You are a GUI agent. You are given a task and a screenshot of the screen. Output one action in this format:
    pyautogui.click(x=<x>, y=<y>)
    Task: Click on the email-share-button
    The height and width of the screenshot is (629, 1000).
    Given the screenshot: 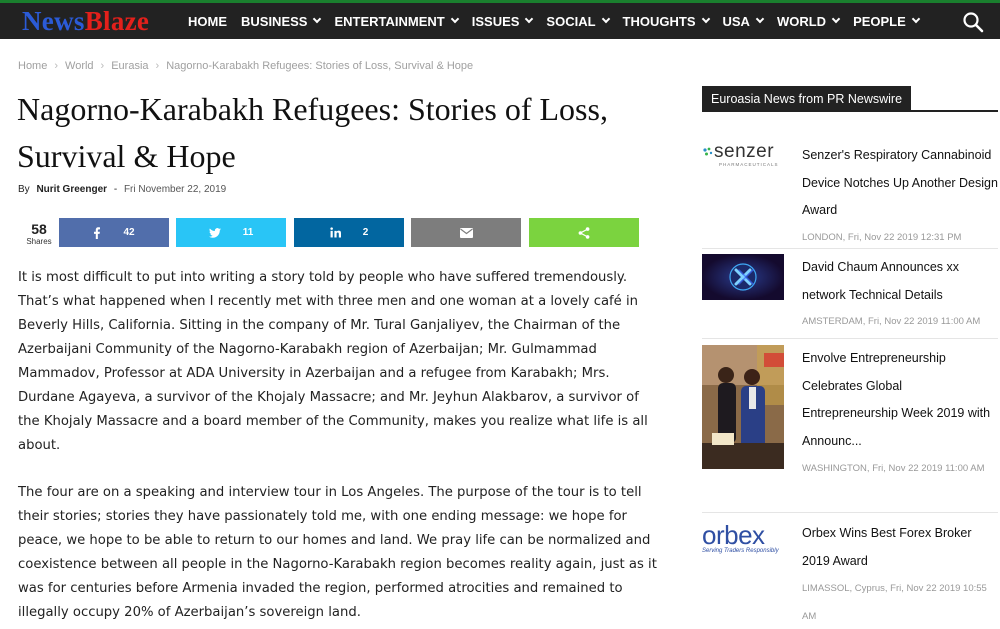 What is the action you would take?
    pyautogui.click(x=466, y=232)
    